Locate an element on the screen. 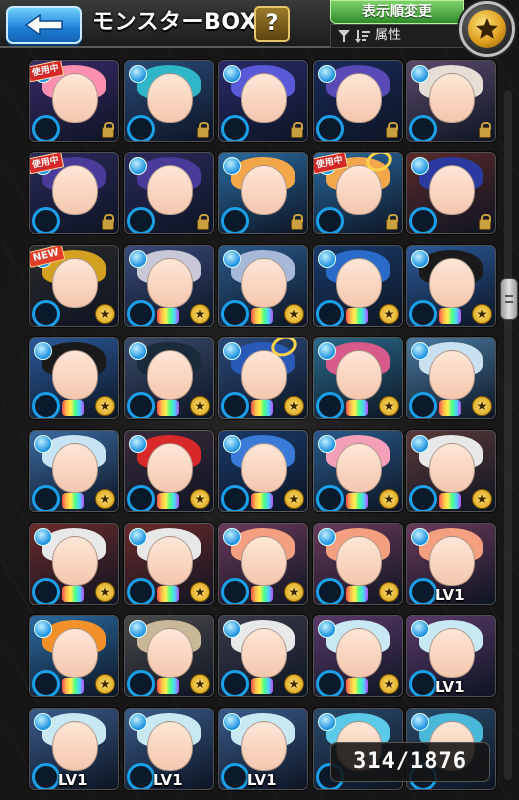 The width and height of the screenshot is (519, 800). sort-value-label: 属性 is located at coordinates (388, 35).